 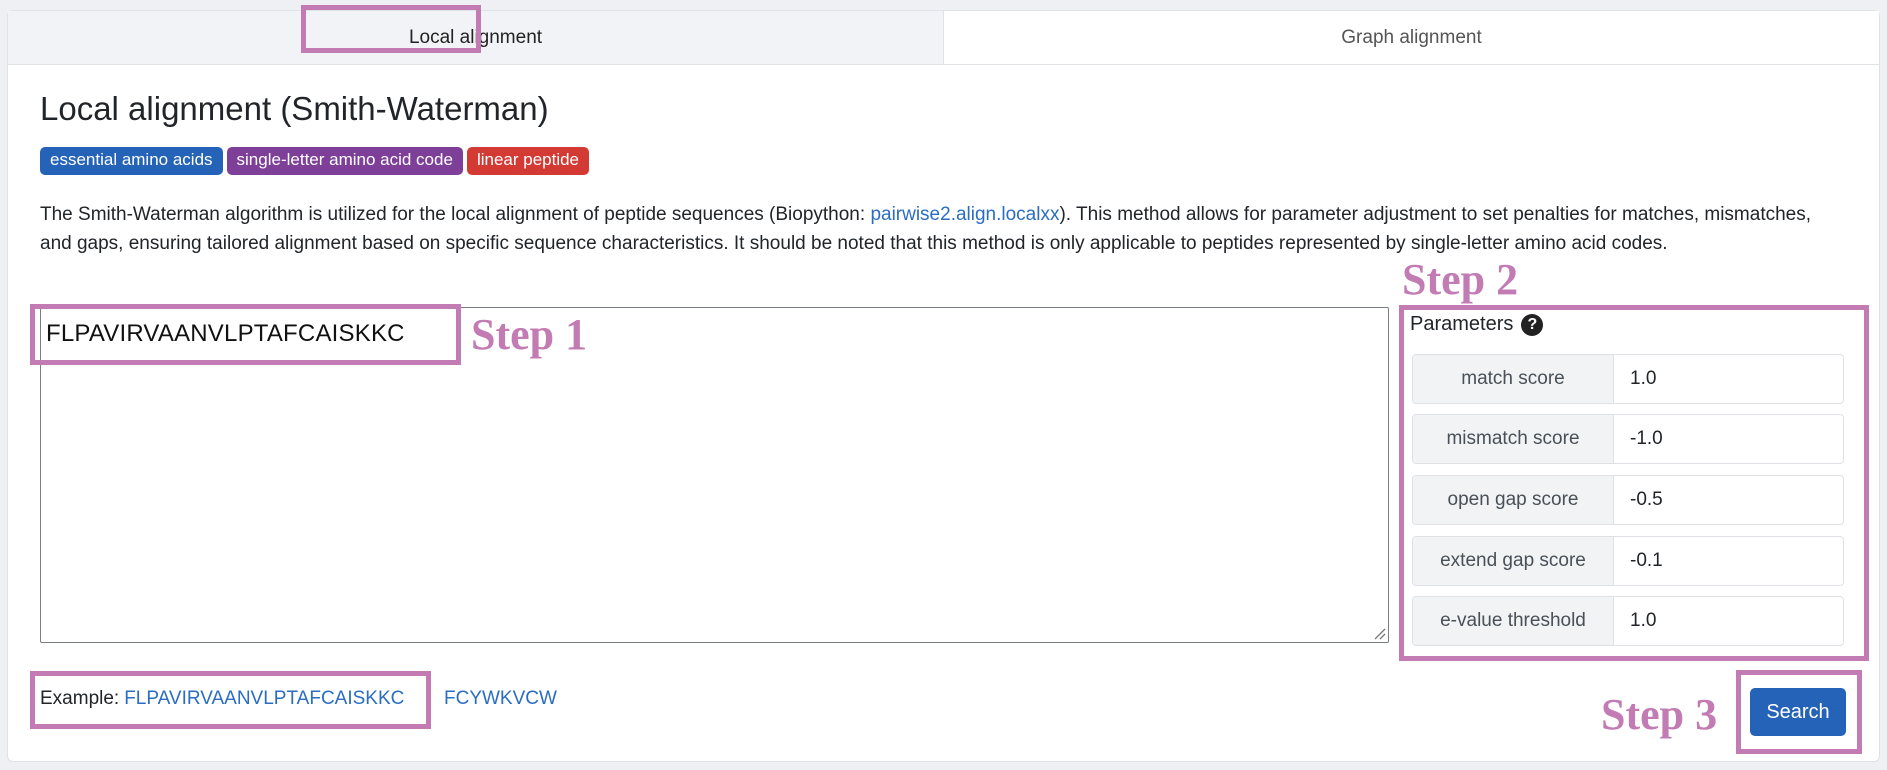 I want to click on example-label: Example:, so click(x=80, y=698).